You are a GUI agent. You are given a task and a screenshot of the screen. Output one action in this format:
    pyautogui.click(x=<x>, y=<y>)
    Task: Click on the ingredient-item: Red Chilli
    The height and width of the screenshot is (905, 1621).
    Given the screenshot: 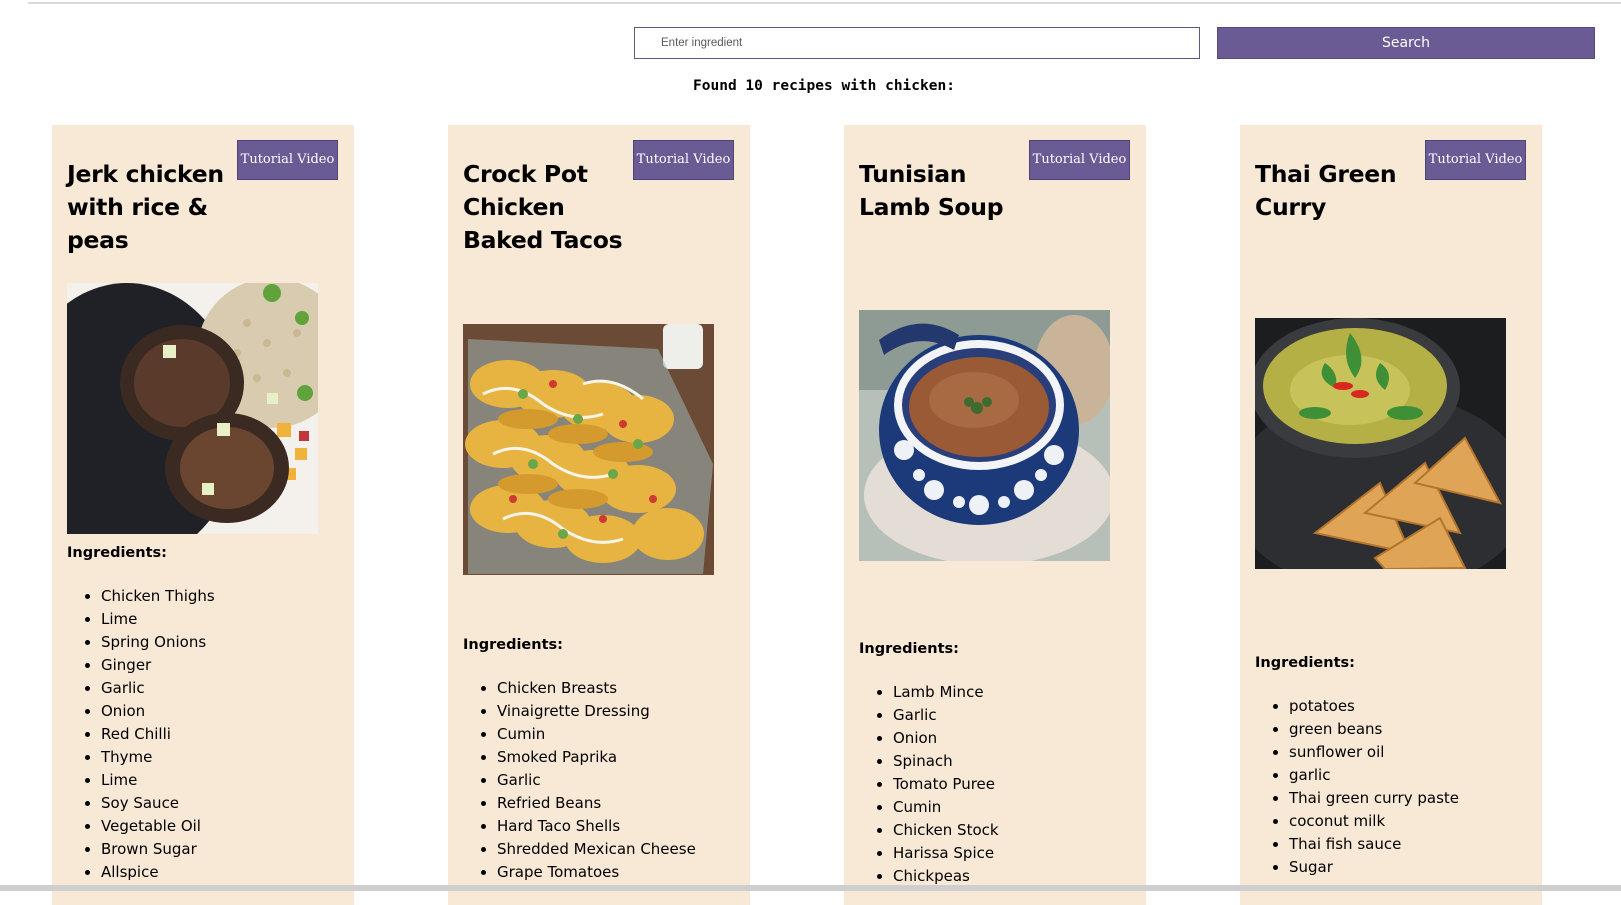 What is the action you would take?
    pyautogui.click(x=158, y=734)
    